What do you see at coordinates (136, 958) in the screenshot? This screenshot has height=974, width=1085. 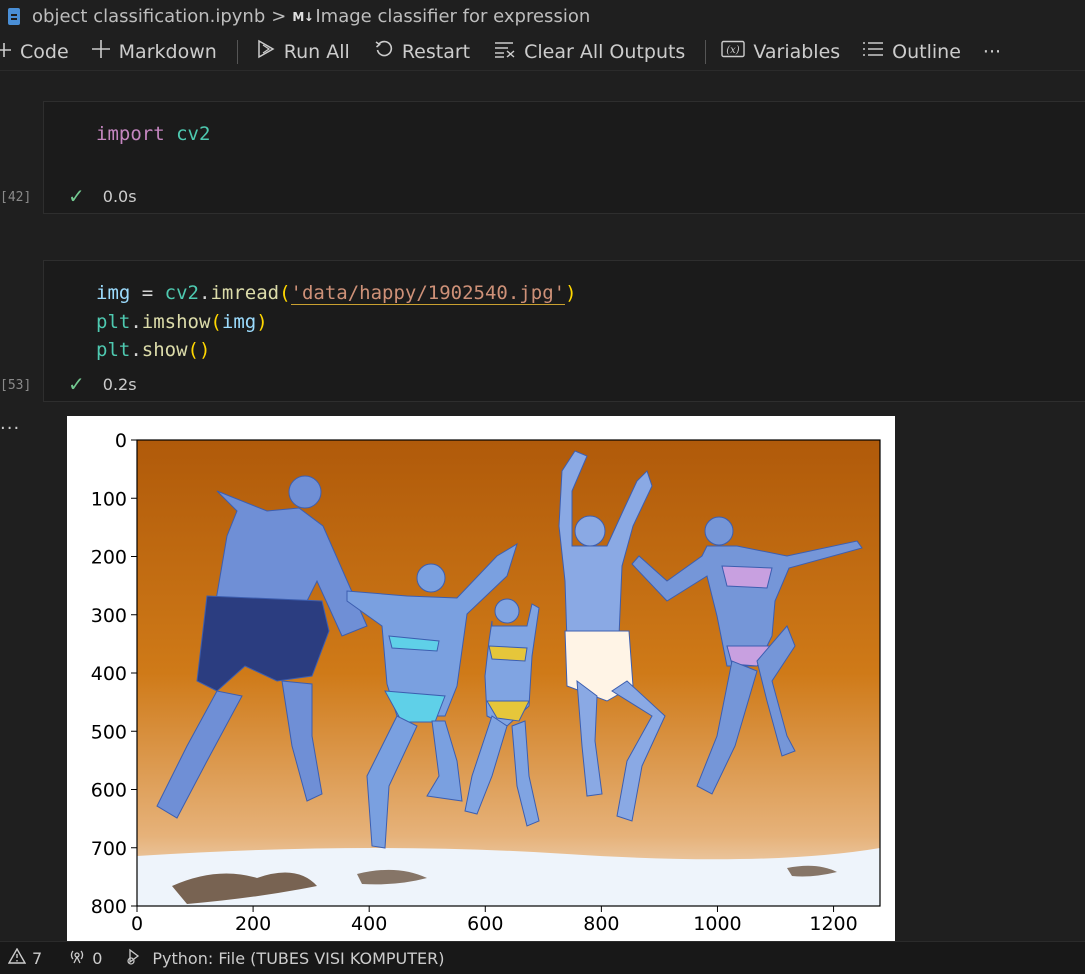 I see `python-kernel-icon` at bounding box center [136, 958].